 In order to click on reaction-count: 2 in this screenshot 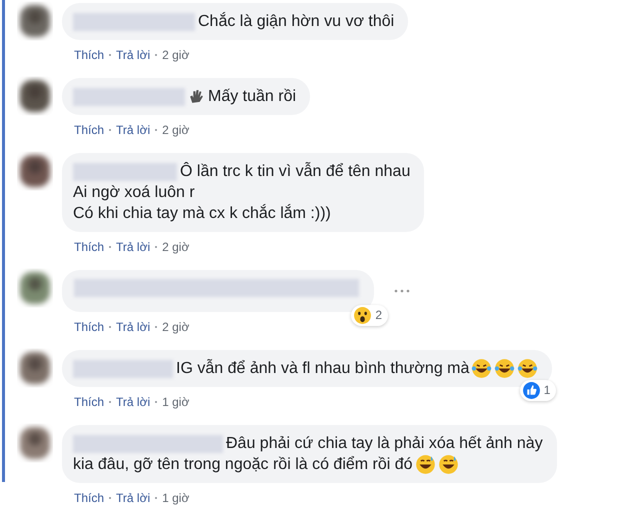, I will do `click(378, 315)`.